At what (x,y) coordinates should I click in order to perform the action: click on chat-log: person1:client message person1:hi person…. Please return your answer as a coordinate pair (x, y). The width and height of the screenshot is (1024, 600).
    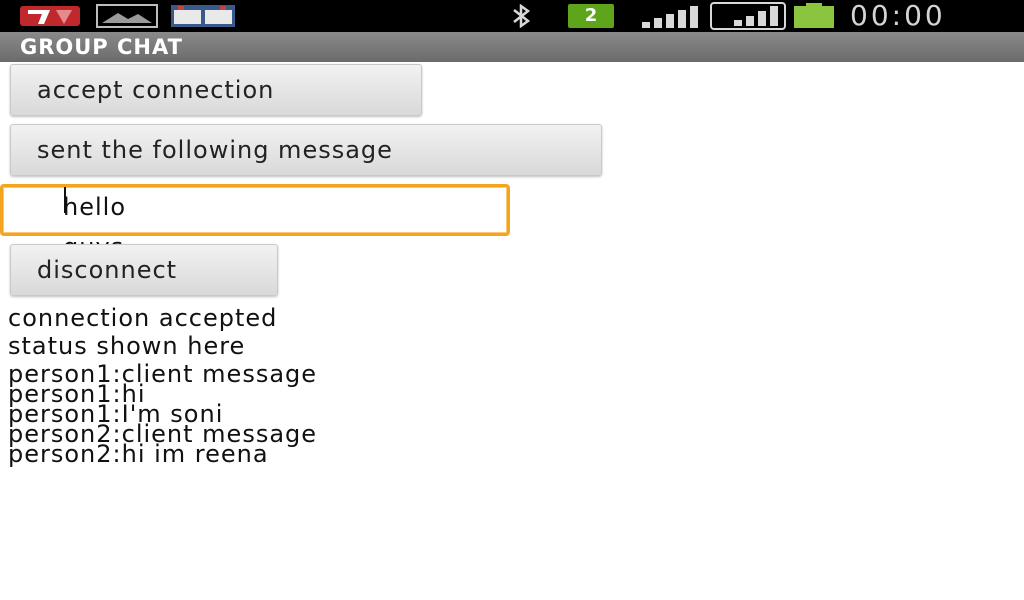
    Looking at the image, I should click on (162, 414).